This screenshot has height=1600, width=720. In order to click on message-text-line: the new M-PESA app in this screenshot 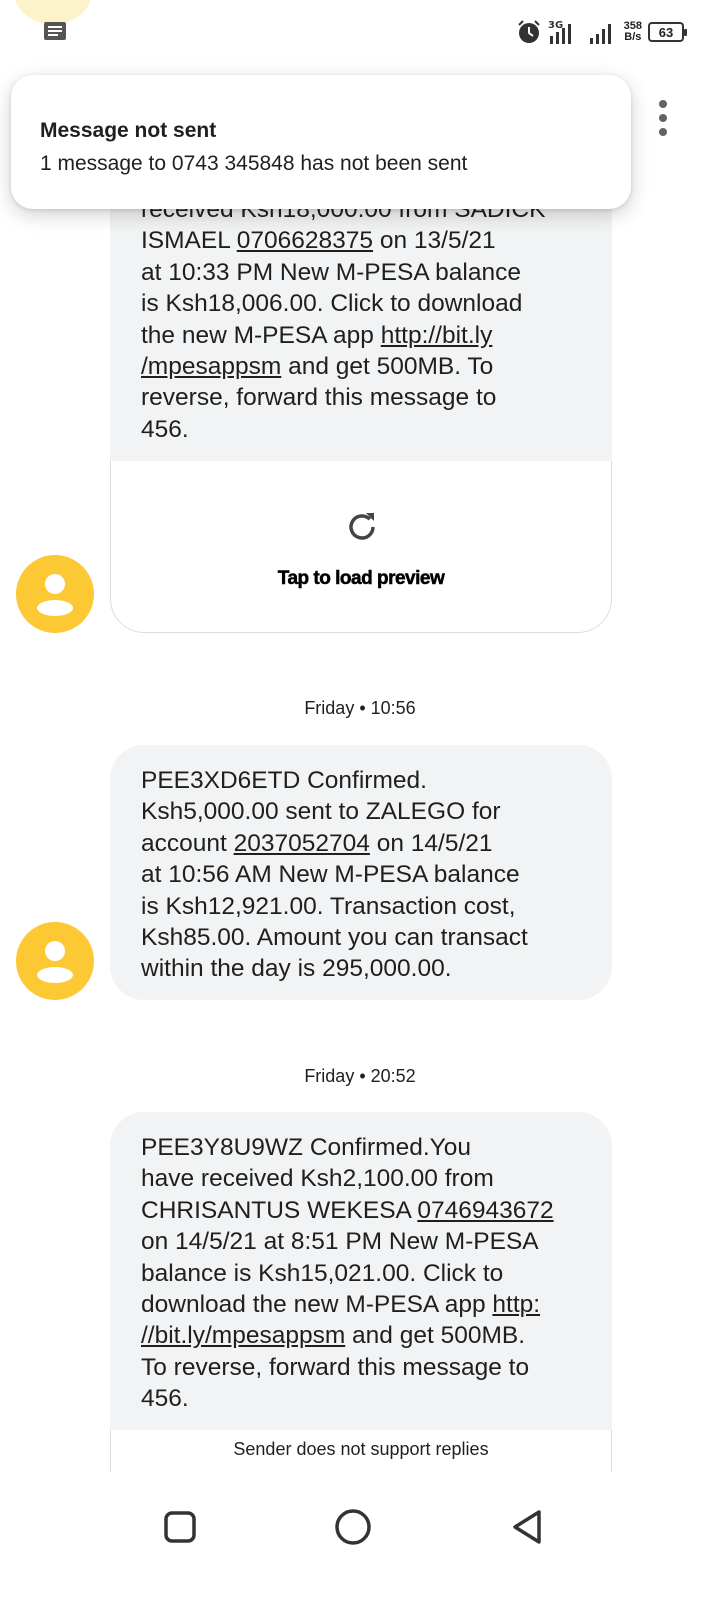, I will do `click(261, 335)`.